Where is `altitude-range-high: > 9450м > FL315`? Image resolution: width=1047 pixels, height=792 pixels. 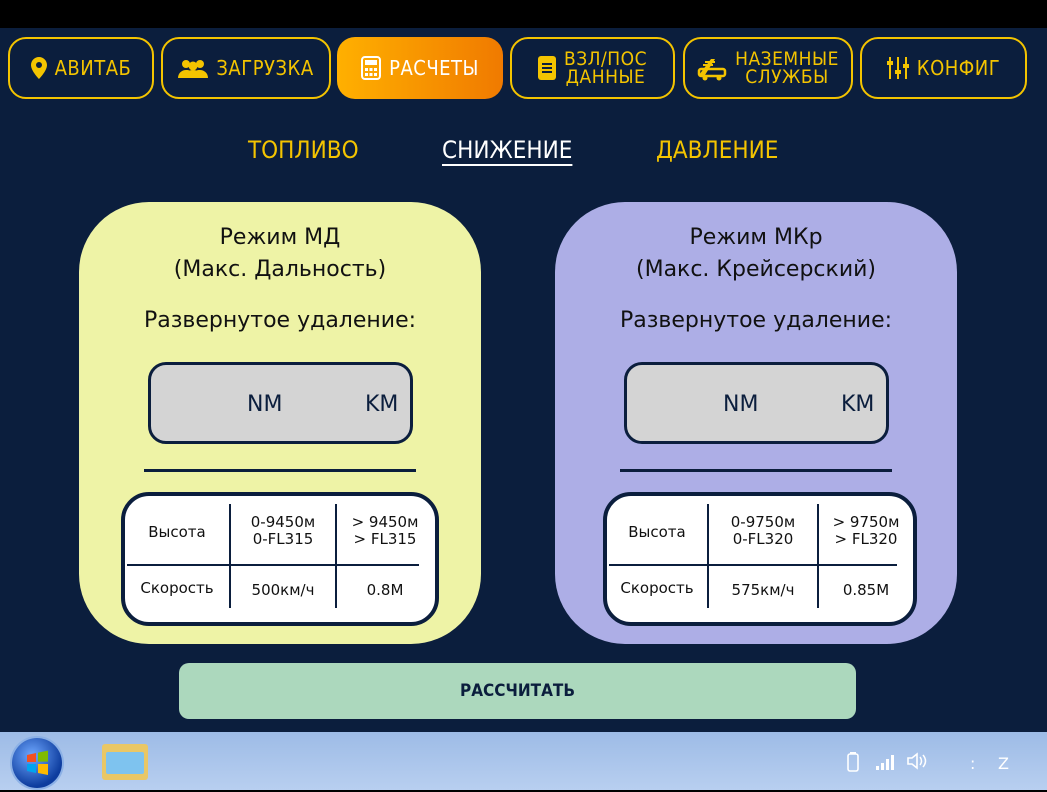 altitude-range-high: > 9450м > FL315 is located at coordinates (385, 531).